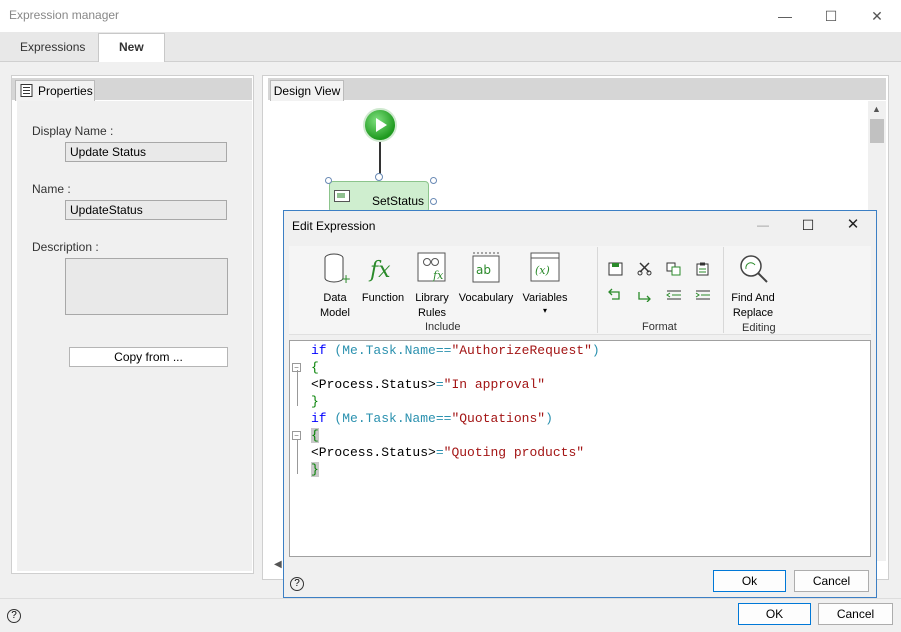 This screenshot has width=901, height=632. I want to click on vocabulary-button: ab Vocabulary, so click(486, 279).